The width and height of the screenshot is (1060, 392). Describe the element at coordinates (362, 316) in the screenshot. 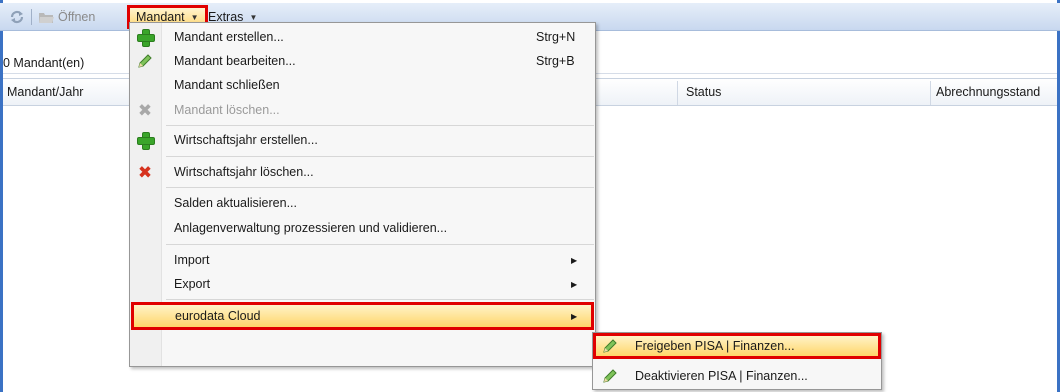

I see `menu-item-eurodata-cloud: eurodata Cloud ▶` at that location.